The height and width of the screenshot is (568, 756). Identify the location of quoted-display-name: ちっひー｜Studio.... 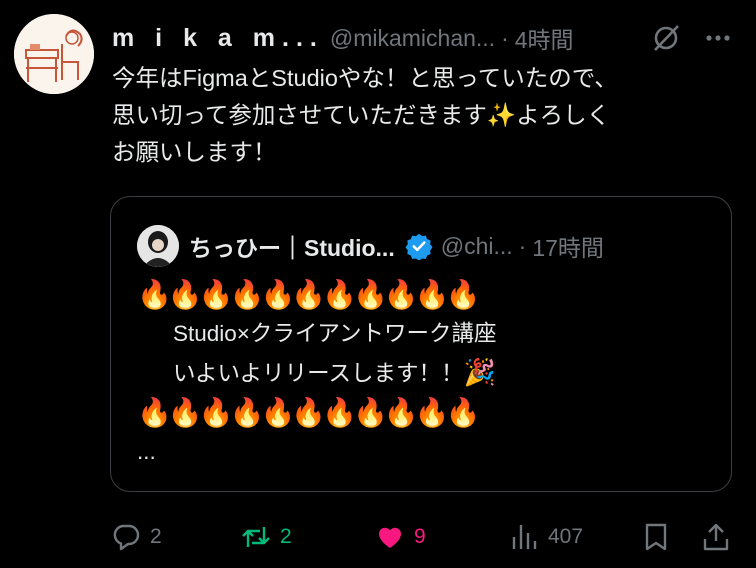
(292, 246).